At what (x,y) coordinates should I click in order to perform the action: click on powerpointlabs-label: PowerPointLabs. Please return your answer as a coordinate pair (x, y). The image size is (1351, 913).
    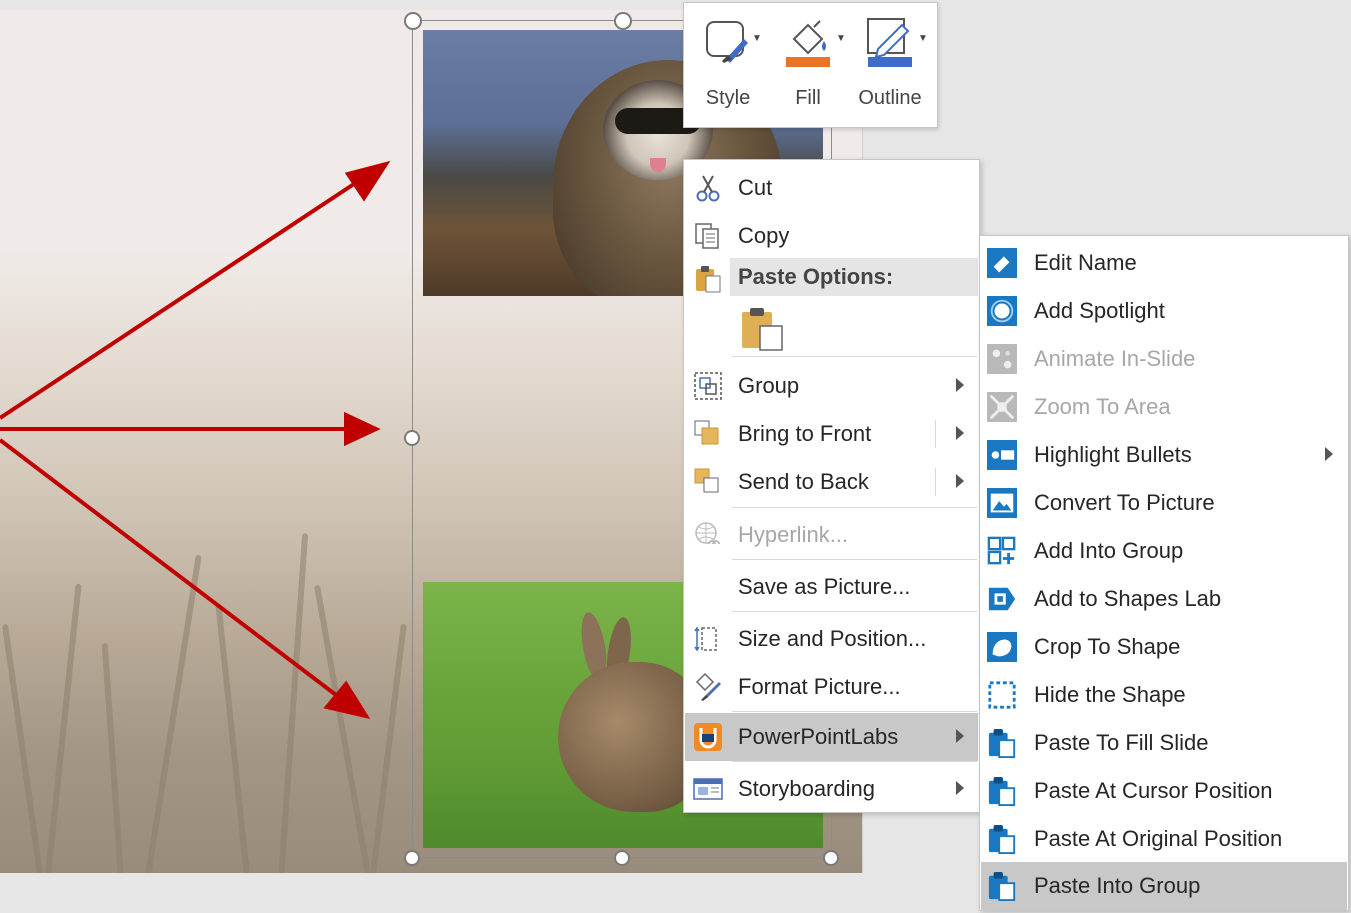
    Looking at the image, I should click on (818, 736).